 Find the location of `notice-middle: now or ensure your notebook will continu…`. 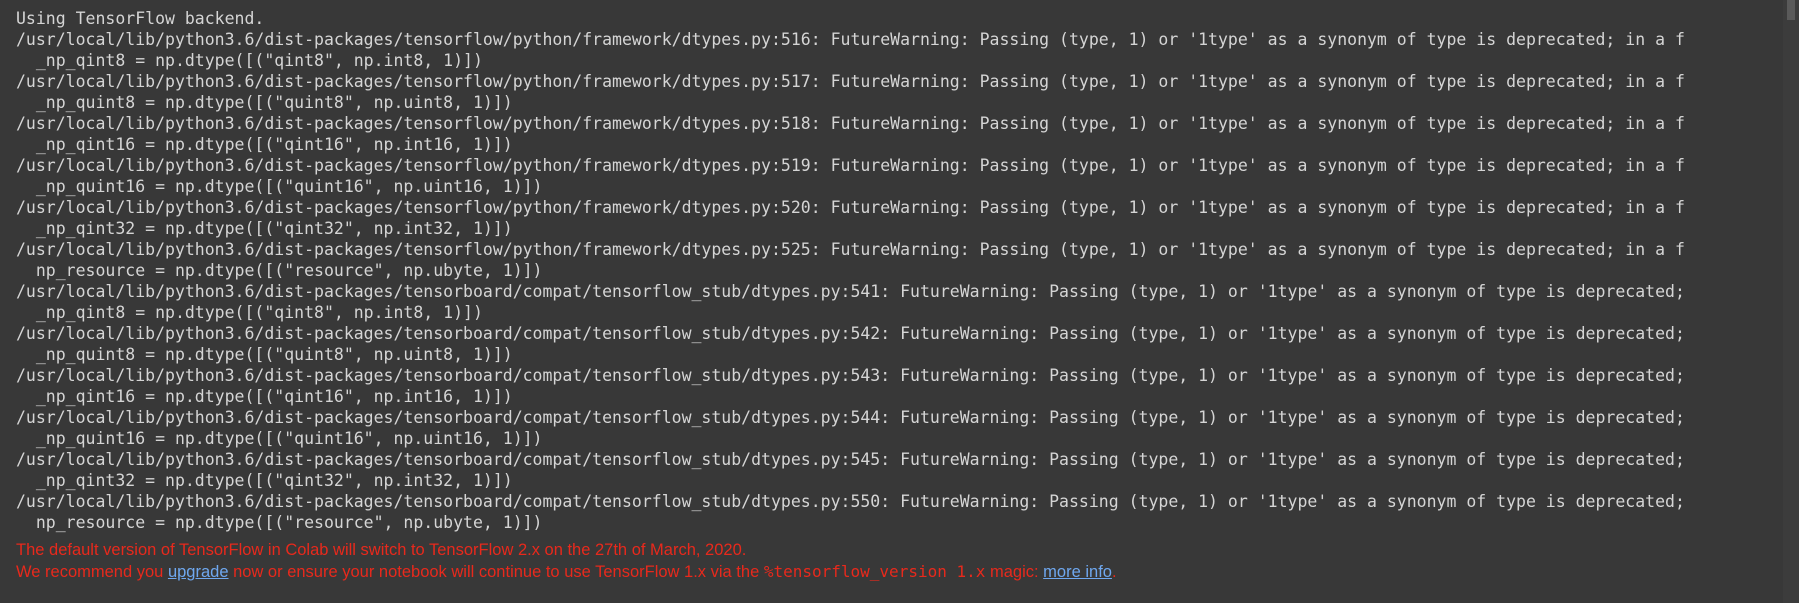

notice-middle: now or ensure your notebook will continu… is located at coordinates (496, 572).